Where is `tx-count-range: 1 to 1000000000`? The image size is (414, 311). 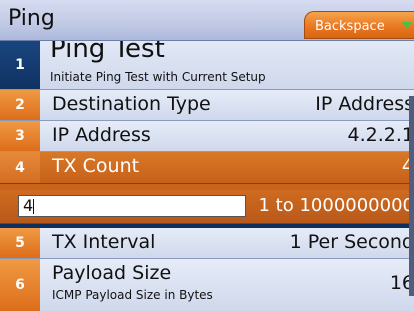 tx-count-range: 1 to 1000000000 is located at coordinates (336, 205).